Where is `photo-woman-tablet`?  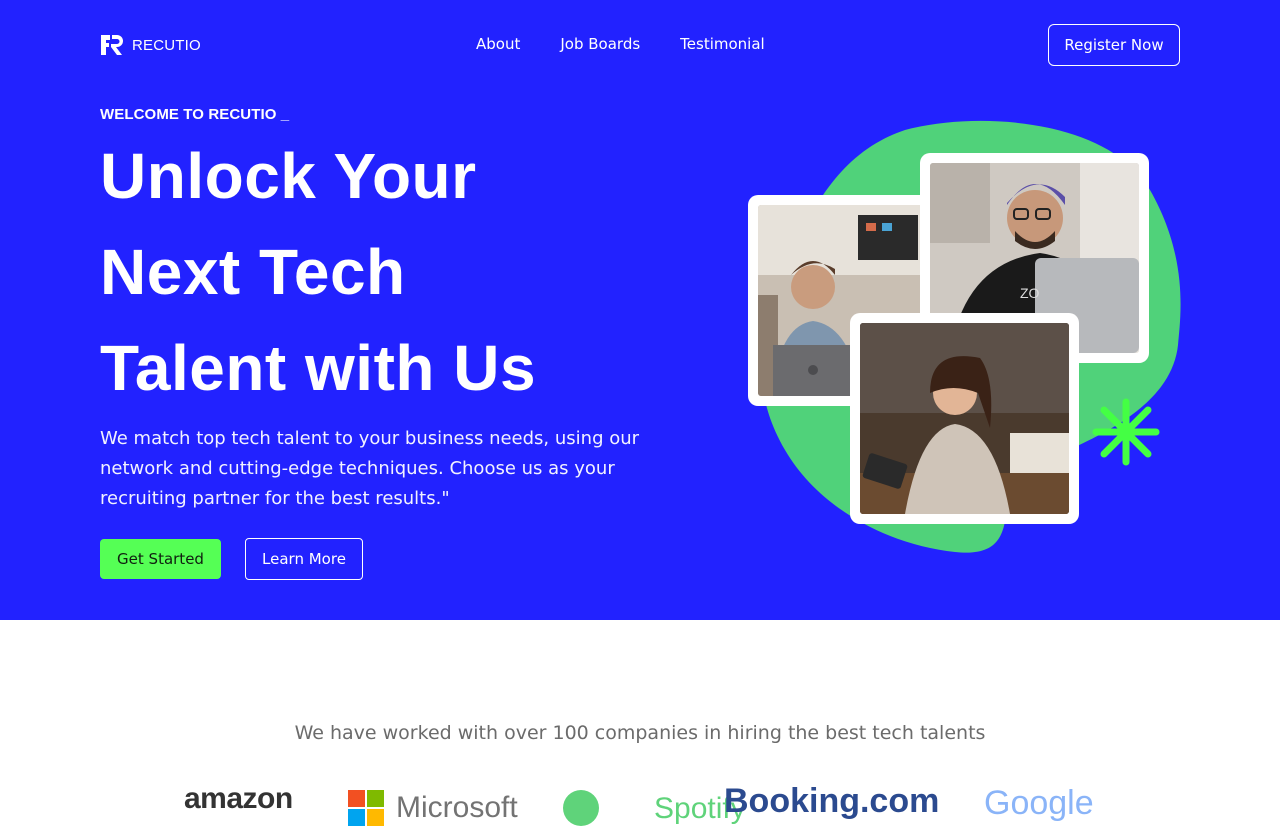 photo-woman-tablet is located at coordinates (964, 418).